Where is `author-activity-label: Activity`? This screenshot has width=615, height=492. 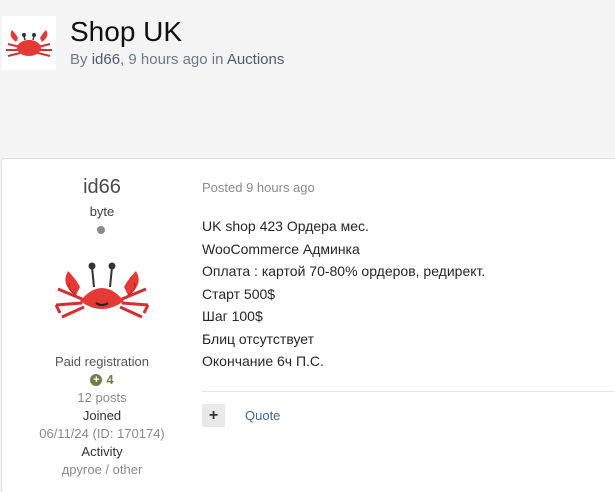 author-activity-label: Activity is located at coordinates (102, 451).